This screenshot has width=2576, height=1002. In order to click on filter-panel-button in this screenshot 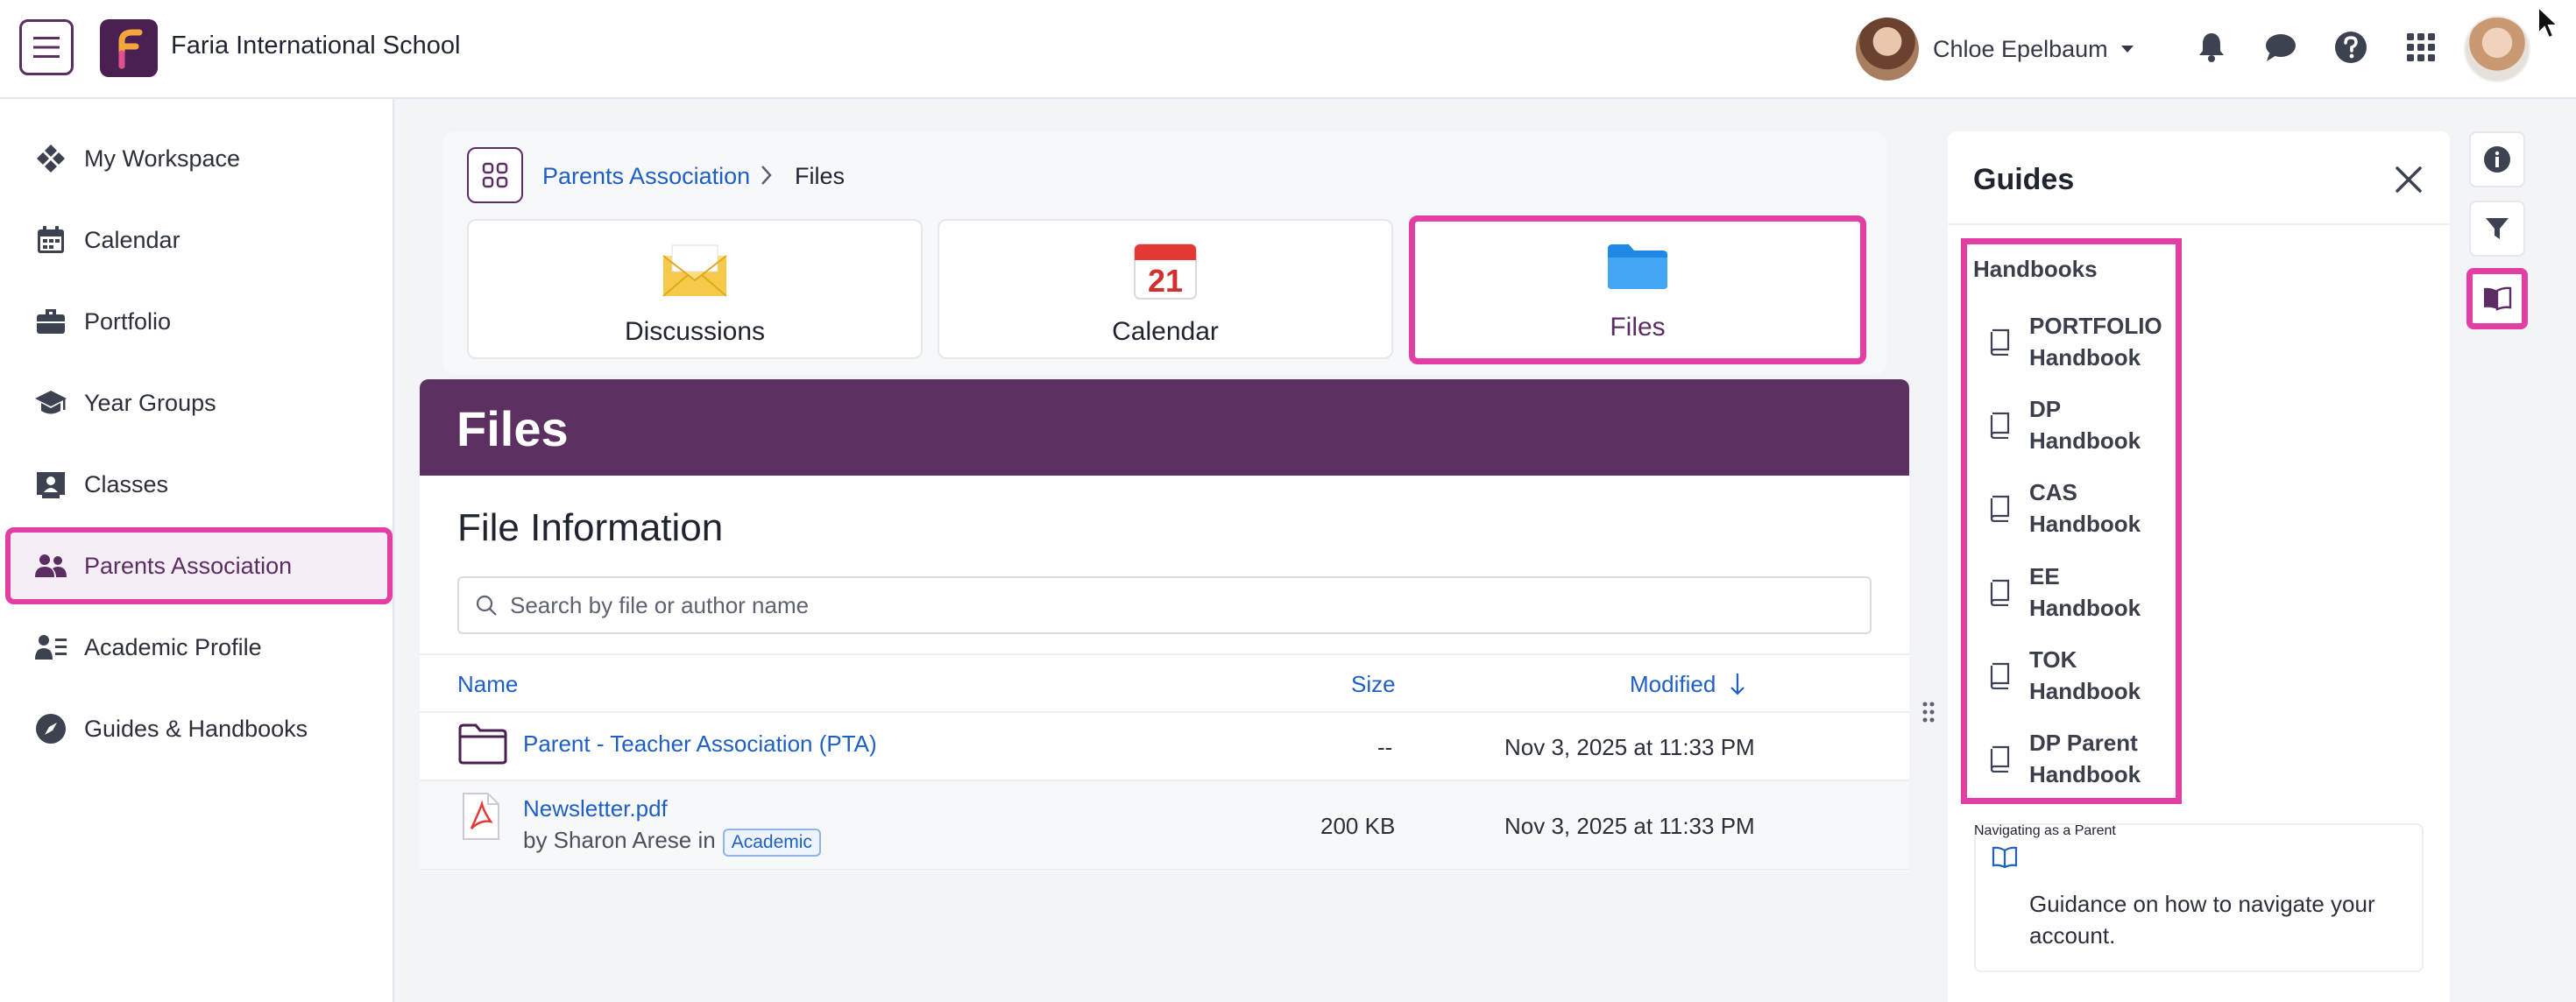, I will do `click(2497, 229)`.